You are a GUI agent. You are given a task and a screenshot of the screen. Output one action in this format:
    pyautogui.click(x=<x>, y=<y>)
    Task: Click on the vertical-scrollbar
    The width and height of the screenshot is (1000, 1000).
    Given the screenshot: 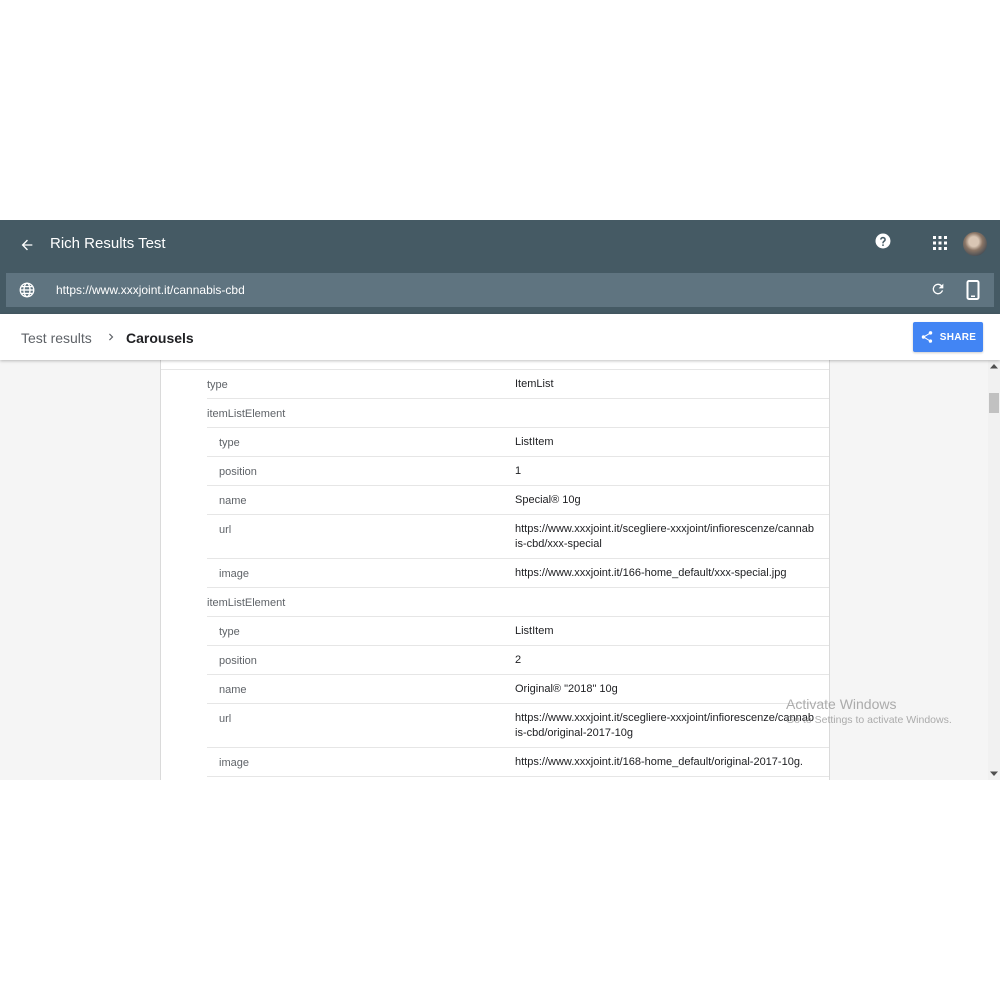 What is the action you would take?
    pyautogui.click(x=994, y=570)
    